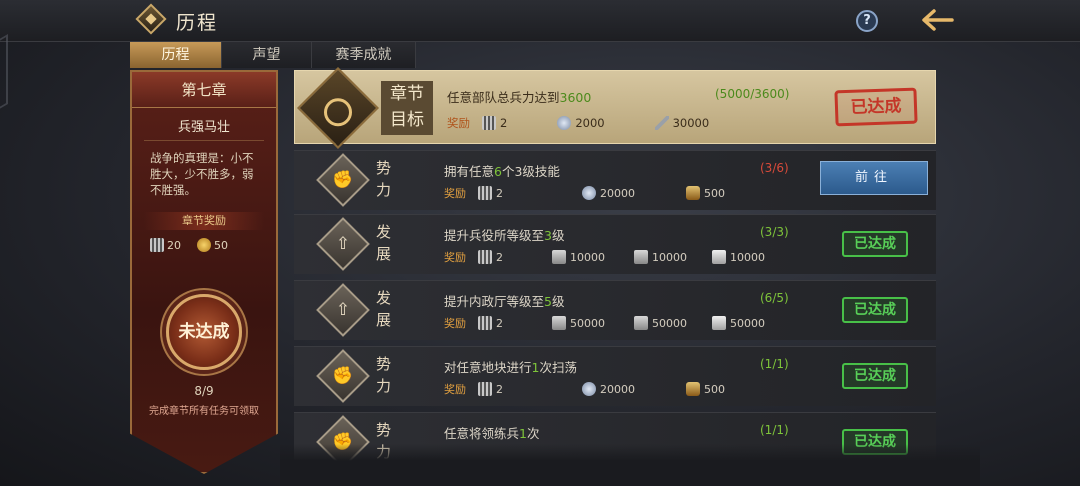 The width and height of the screenshot is (1080, 486). What do you see at coordinates (498, 171) in the screenshot?
I see `task-desc-highlight: 6` at bounding box center [498, 171].